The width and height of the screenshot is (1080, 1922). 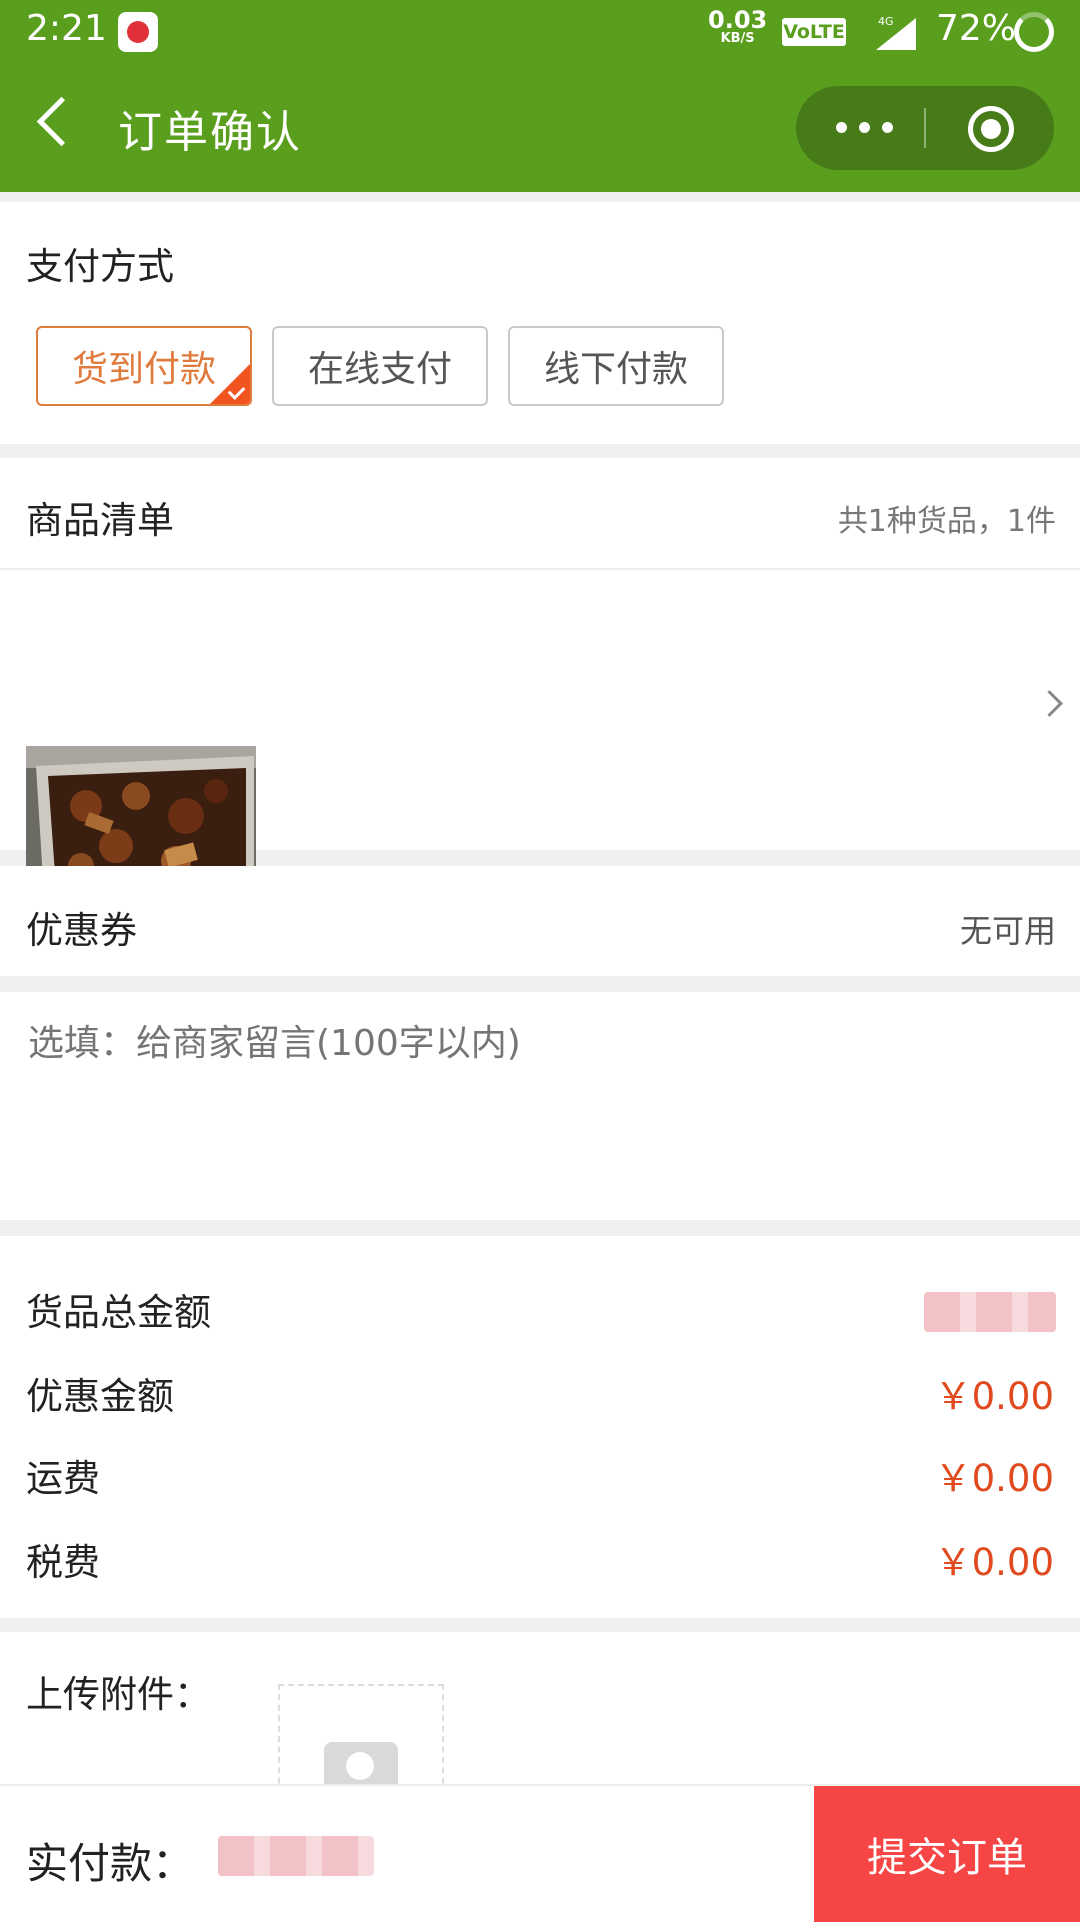 What do you see at coordinates (814, 32) in the screenshot?
I see `volte-badge: VoLTE` at bounding box center [814, 32].